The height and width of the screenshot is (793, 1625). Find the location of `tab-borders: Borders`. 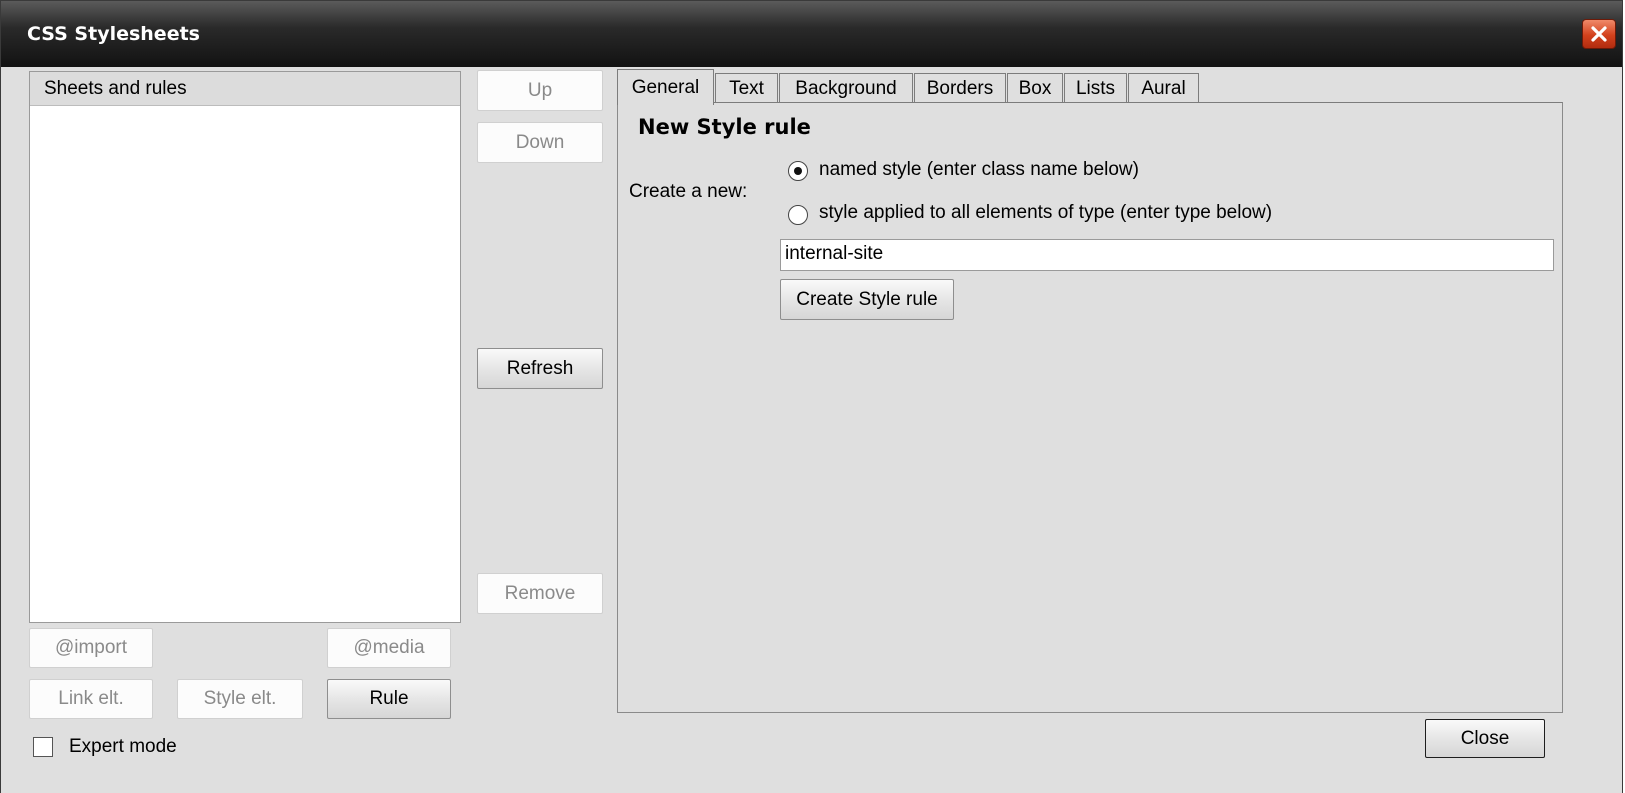

tab-borders: Borders is located at coordinates (960, 88).